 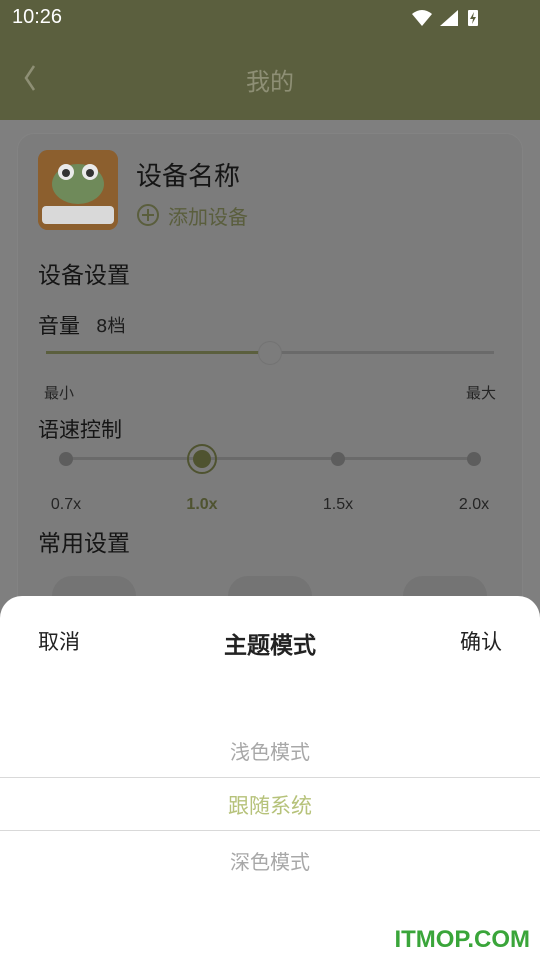 What do you see at coordinates (80, 430) in the screenshot?
I see `speed-label: 语速控制` at bounding box center [80, 430].